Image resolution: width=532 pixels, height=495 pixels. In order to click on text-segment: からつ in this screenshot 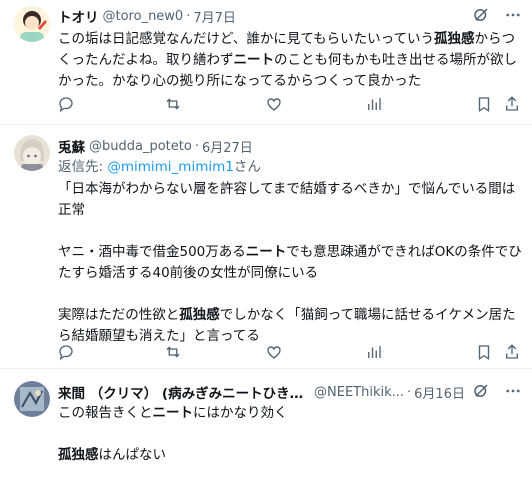, I will do `click(494, 39)`.